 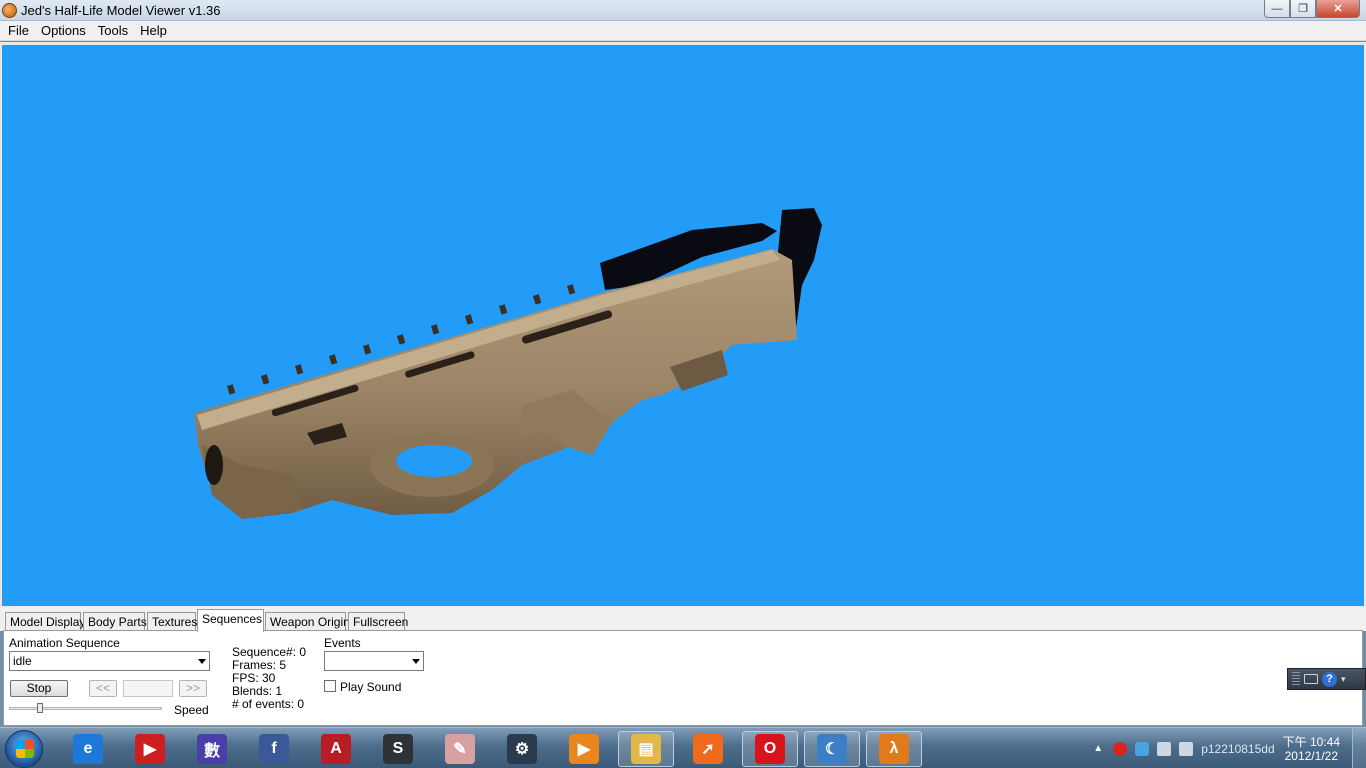 What do you see at coordinates (330, 686) in the screenshot?
I see `play-sound-checkbox` at bounding box center [330, 686].